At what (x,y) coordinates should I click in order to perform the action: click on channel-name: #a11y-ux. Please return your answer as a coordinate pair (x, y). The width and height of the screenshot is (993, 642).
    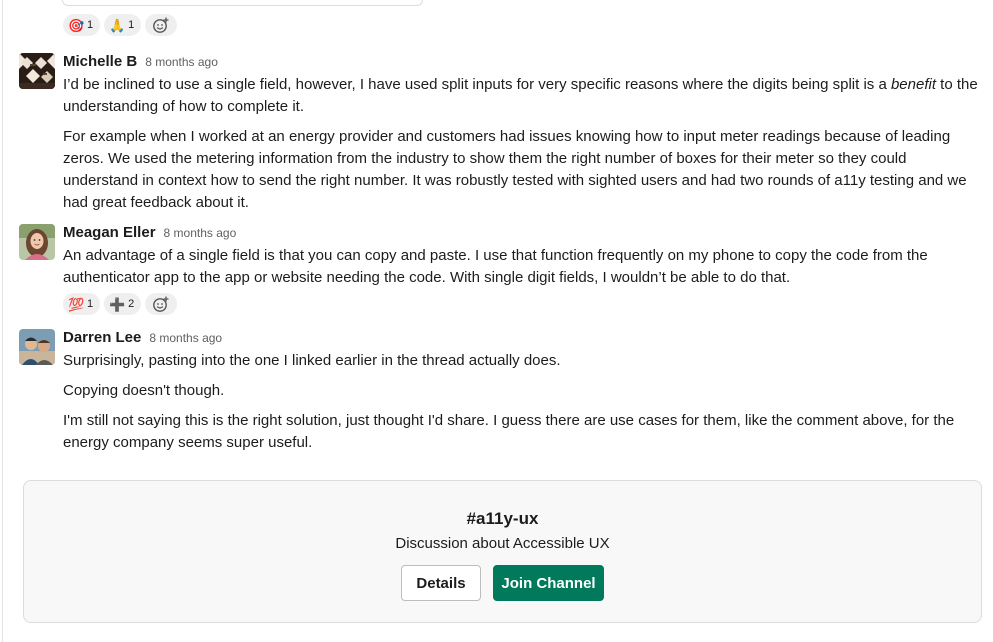
    Looking at the image, I should click on (502, 518).